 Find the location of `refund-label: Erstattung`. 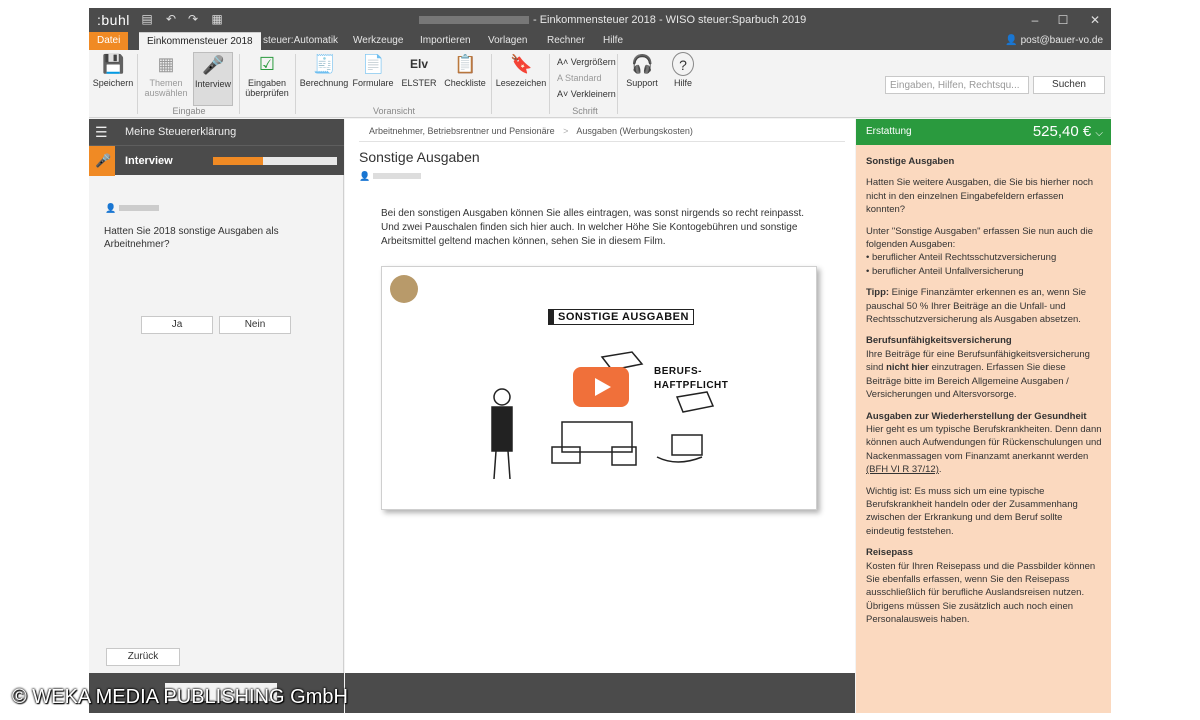

refund-label: Erstattung is located at coordinates (889, 131).